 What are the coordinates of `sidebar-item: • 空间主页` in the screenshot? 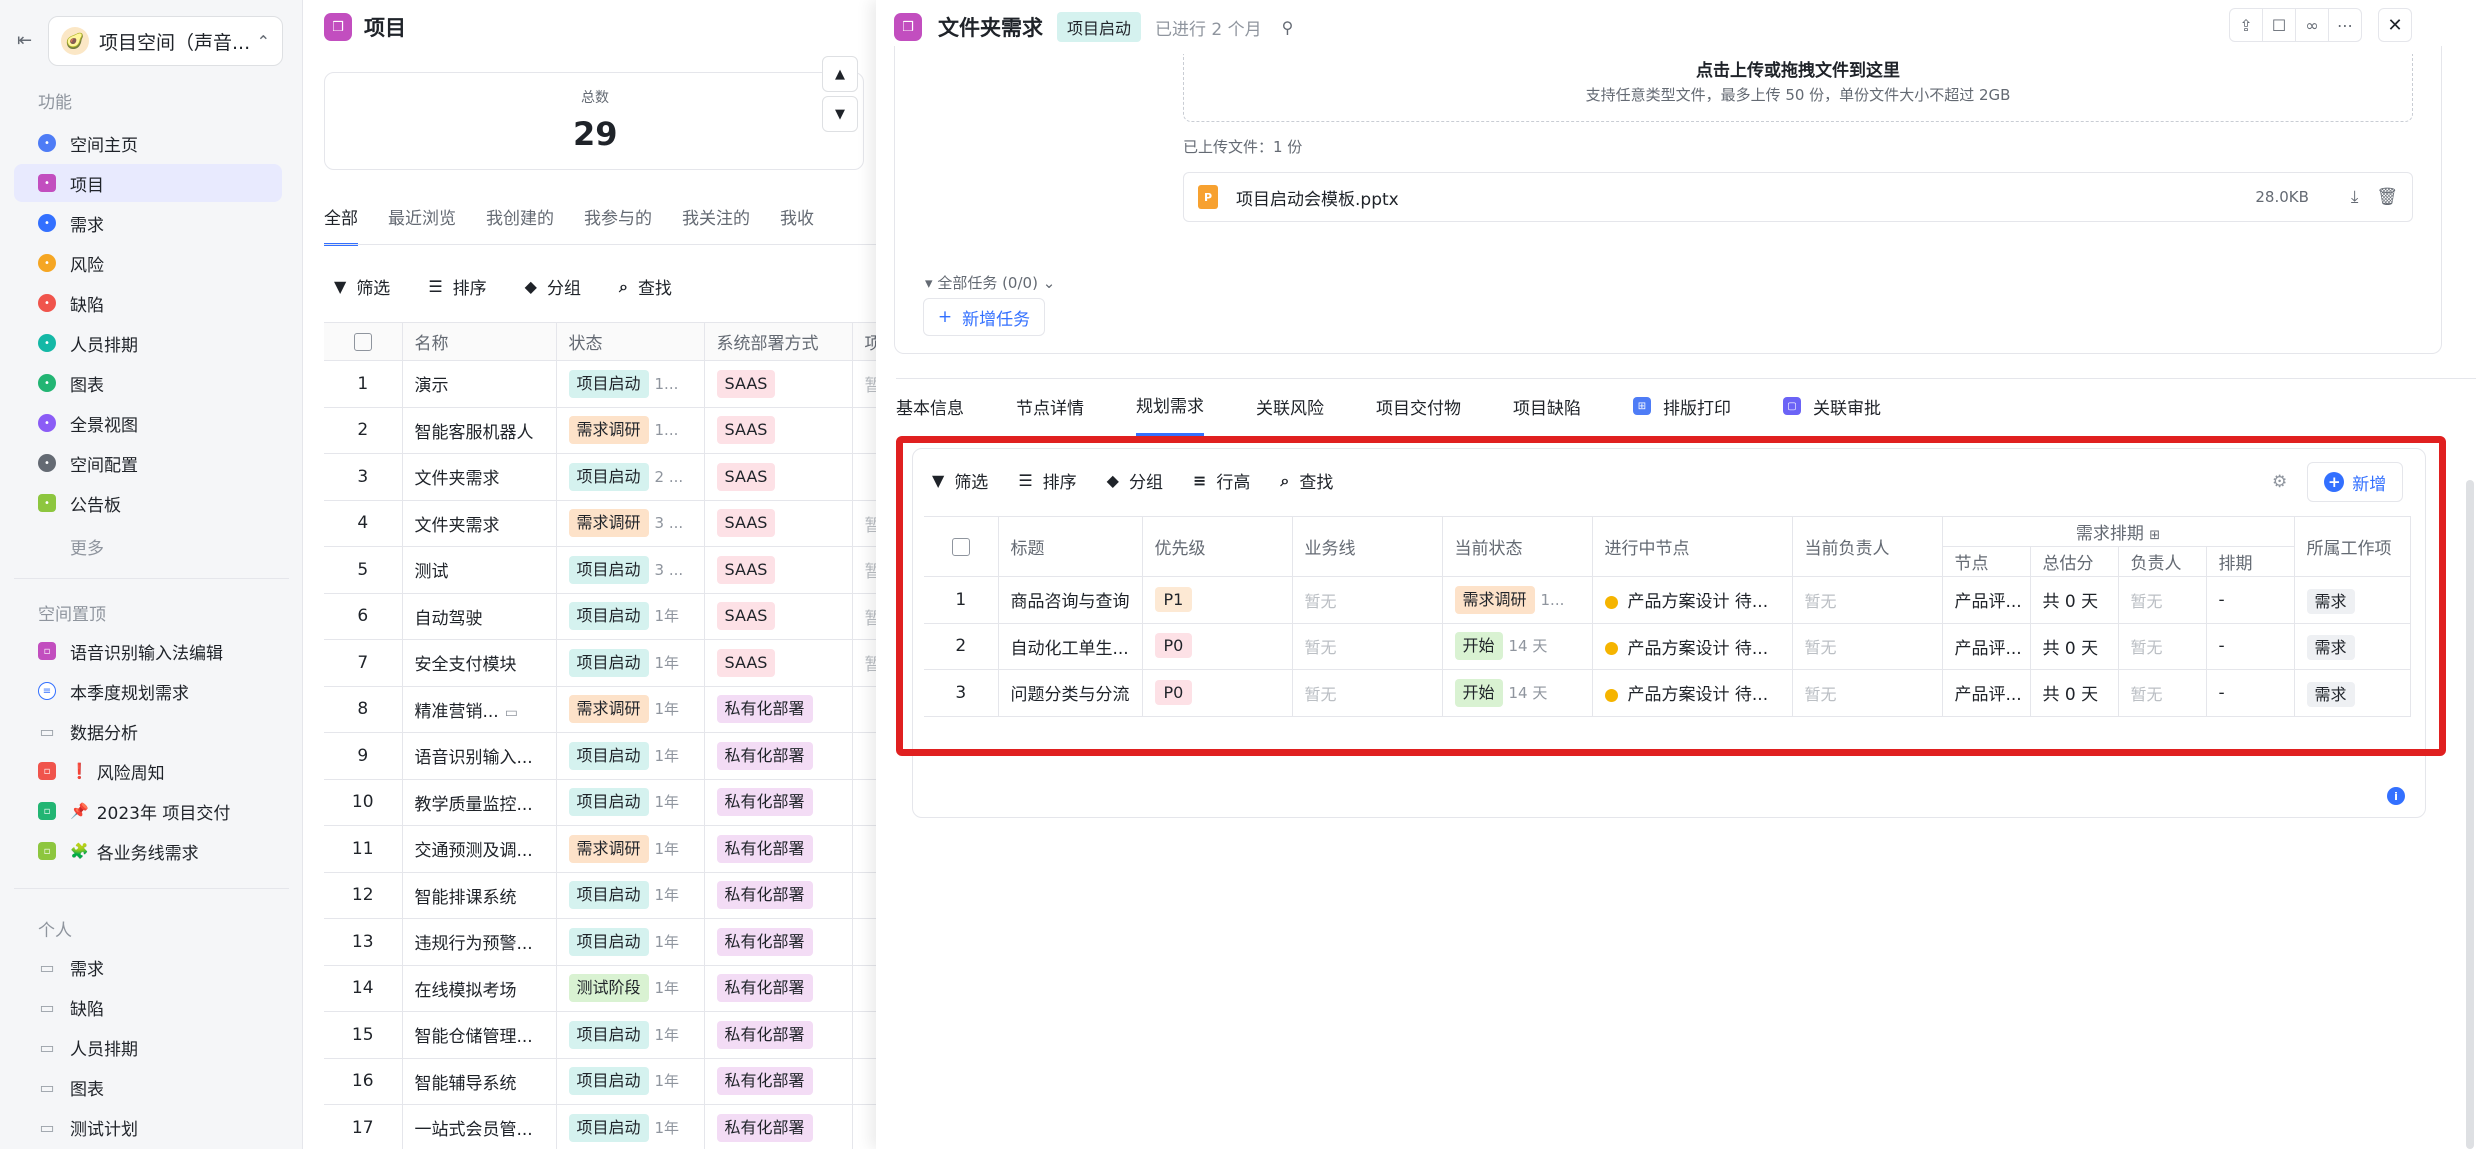 It's located at (148, 143).